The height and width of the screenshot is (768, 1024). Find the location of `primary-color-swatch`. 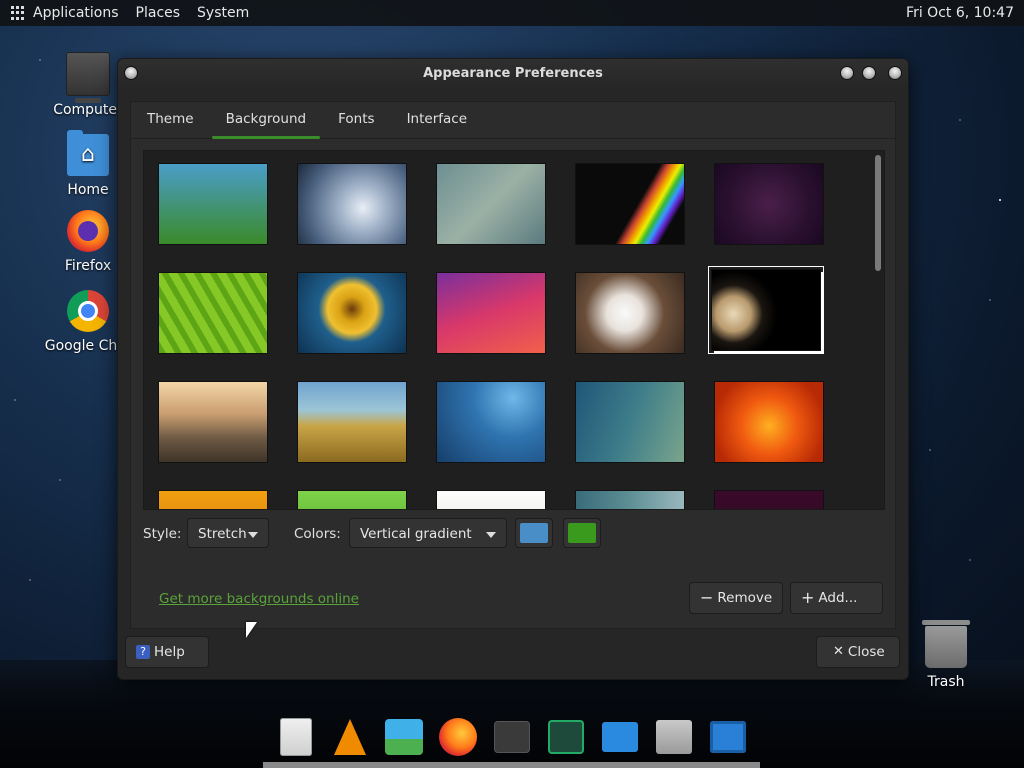

primary-color-swatch is located at coordinates (534, 533).